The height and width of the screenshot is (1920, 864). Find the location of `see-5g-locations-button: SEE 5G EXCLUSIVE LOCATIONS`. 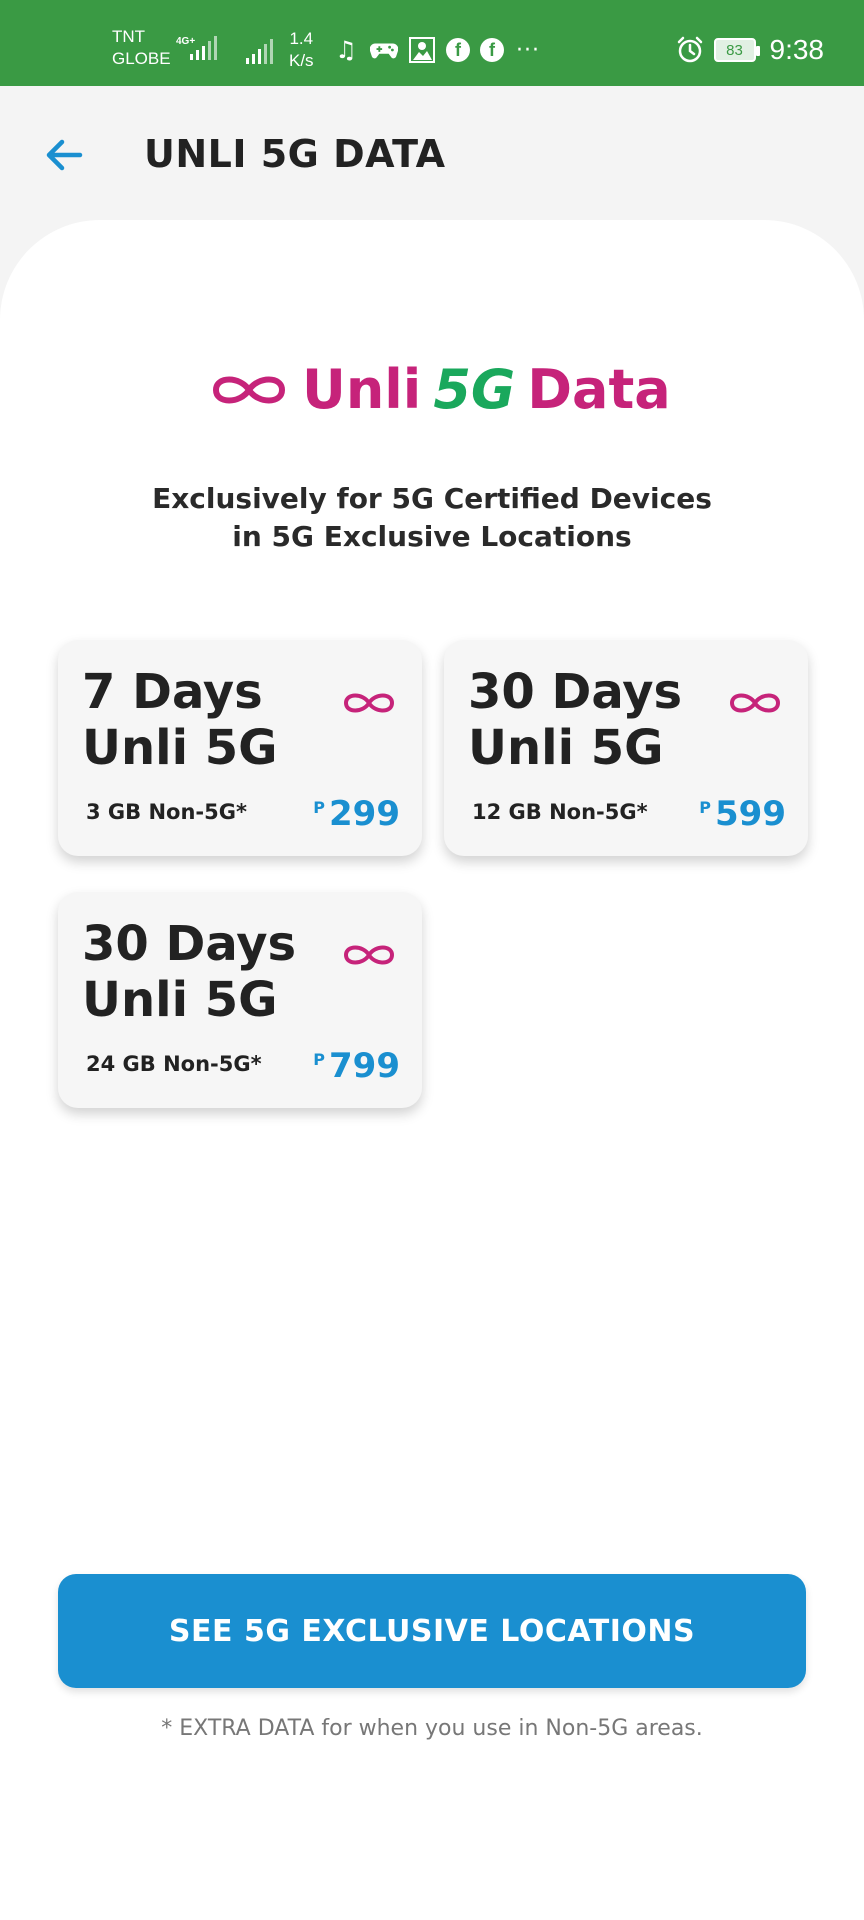

see-5g-locations-button: SEE 5G EXCLUSIVE LOCATIONS is located at coordinates (432, 1631).